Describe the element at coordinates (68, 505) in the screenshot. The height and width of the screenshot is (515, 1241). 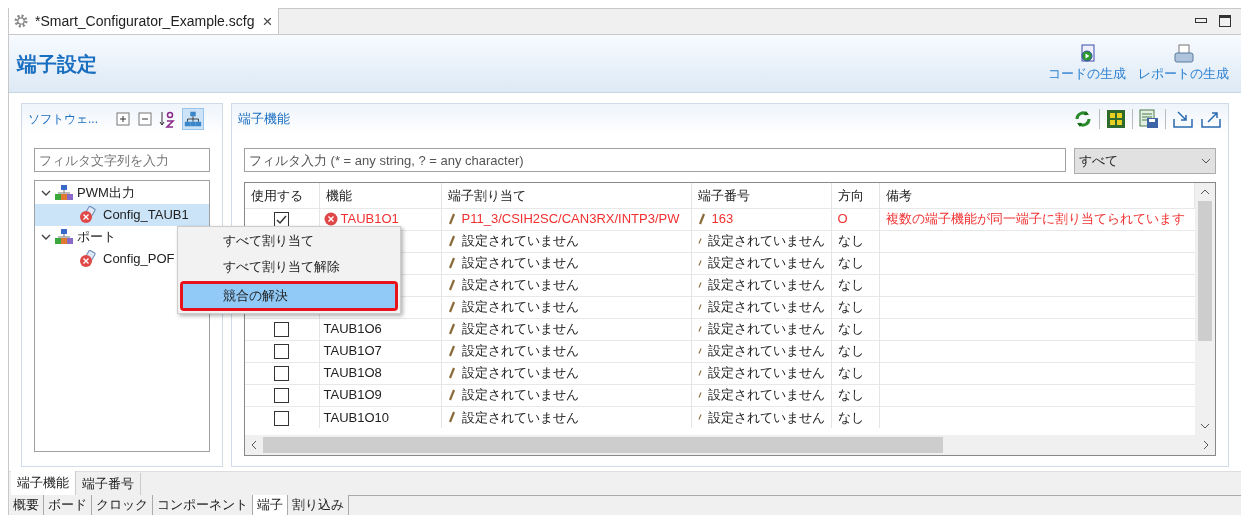
I see `page-tab: ボード` at that location.